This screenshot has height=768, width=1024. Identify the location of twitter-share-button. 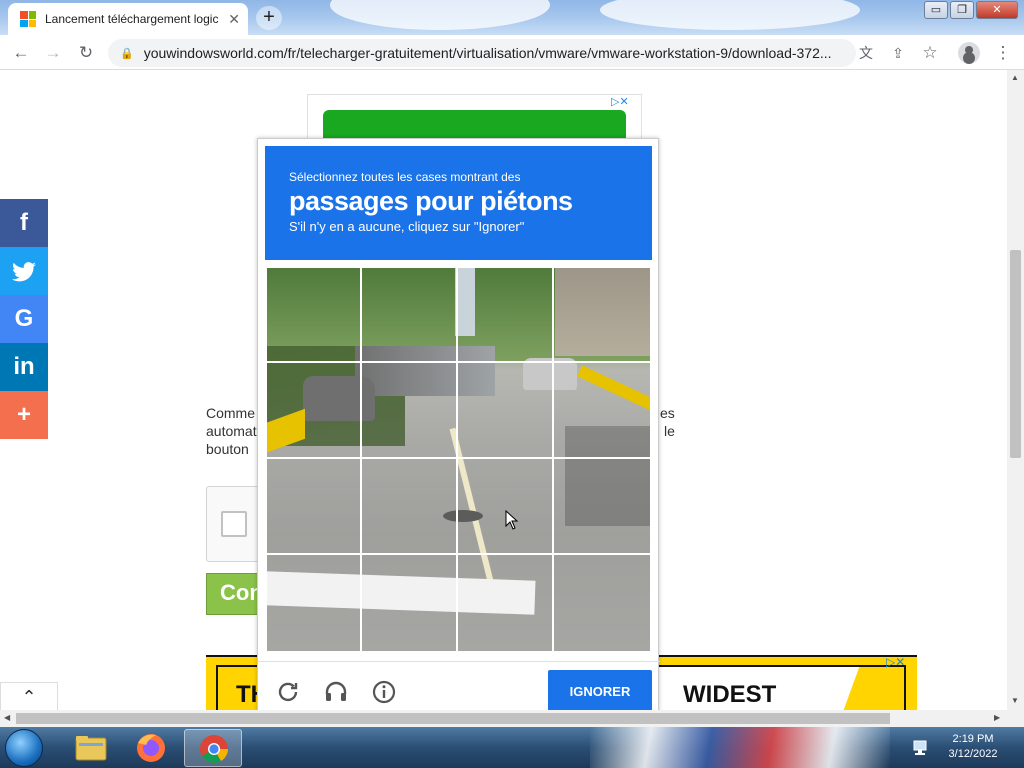
(24, 271).